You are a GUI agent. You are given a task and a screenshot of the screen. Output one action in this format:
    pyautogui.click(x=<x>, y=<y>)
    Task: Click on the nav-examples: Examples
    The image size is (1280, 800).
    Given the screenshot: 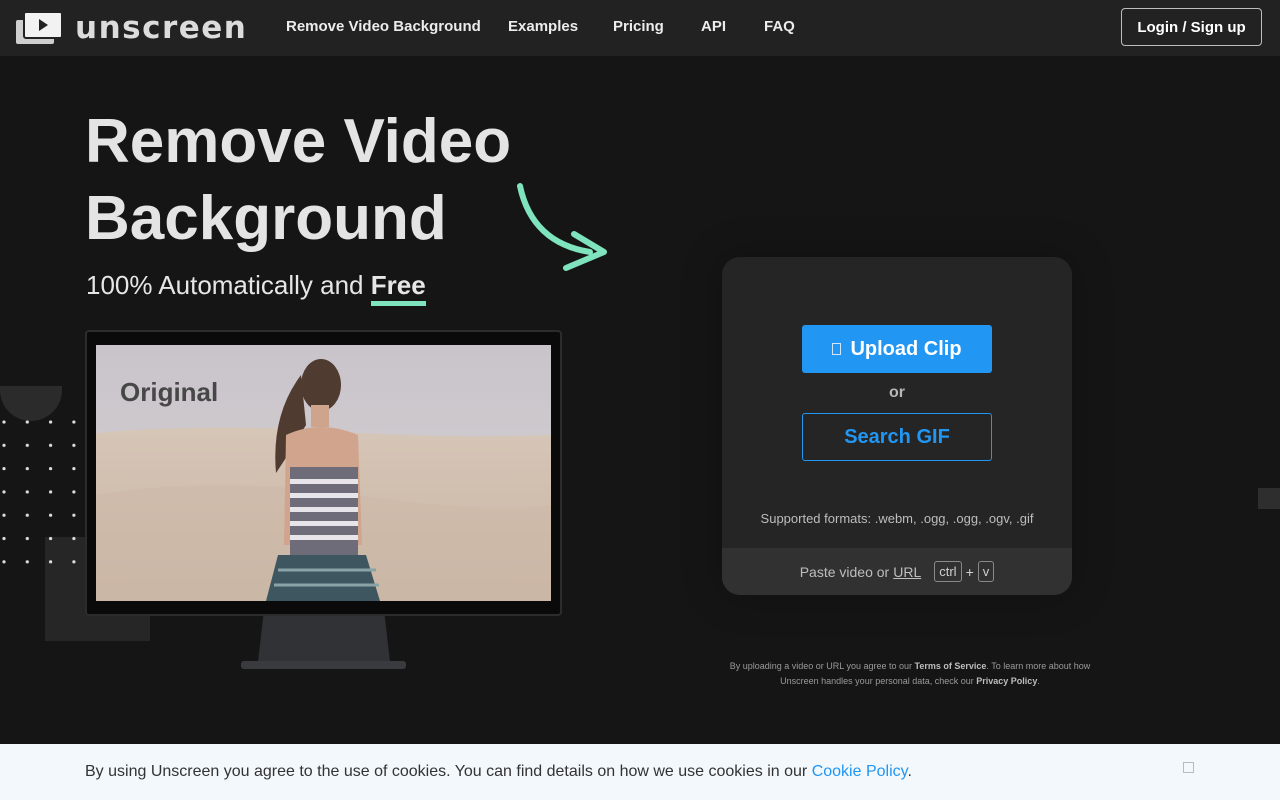 What is the action you would take?
    pyautogui.click(x=543, y=26)
    